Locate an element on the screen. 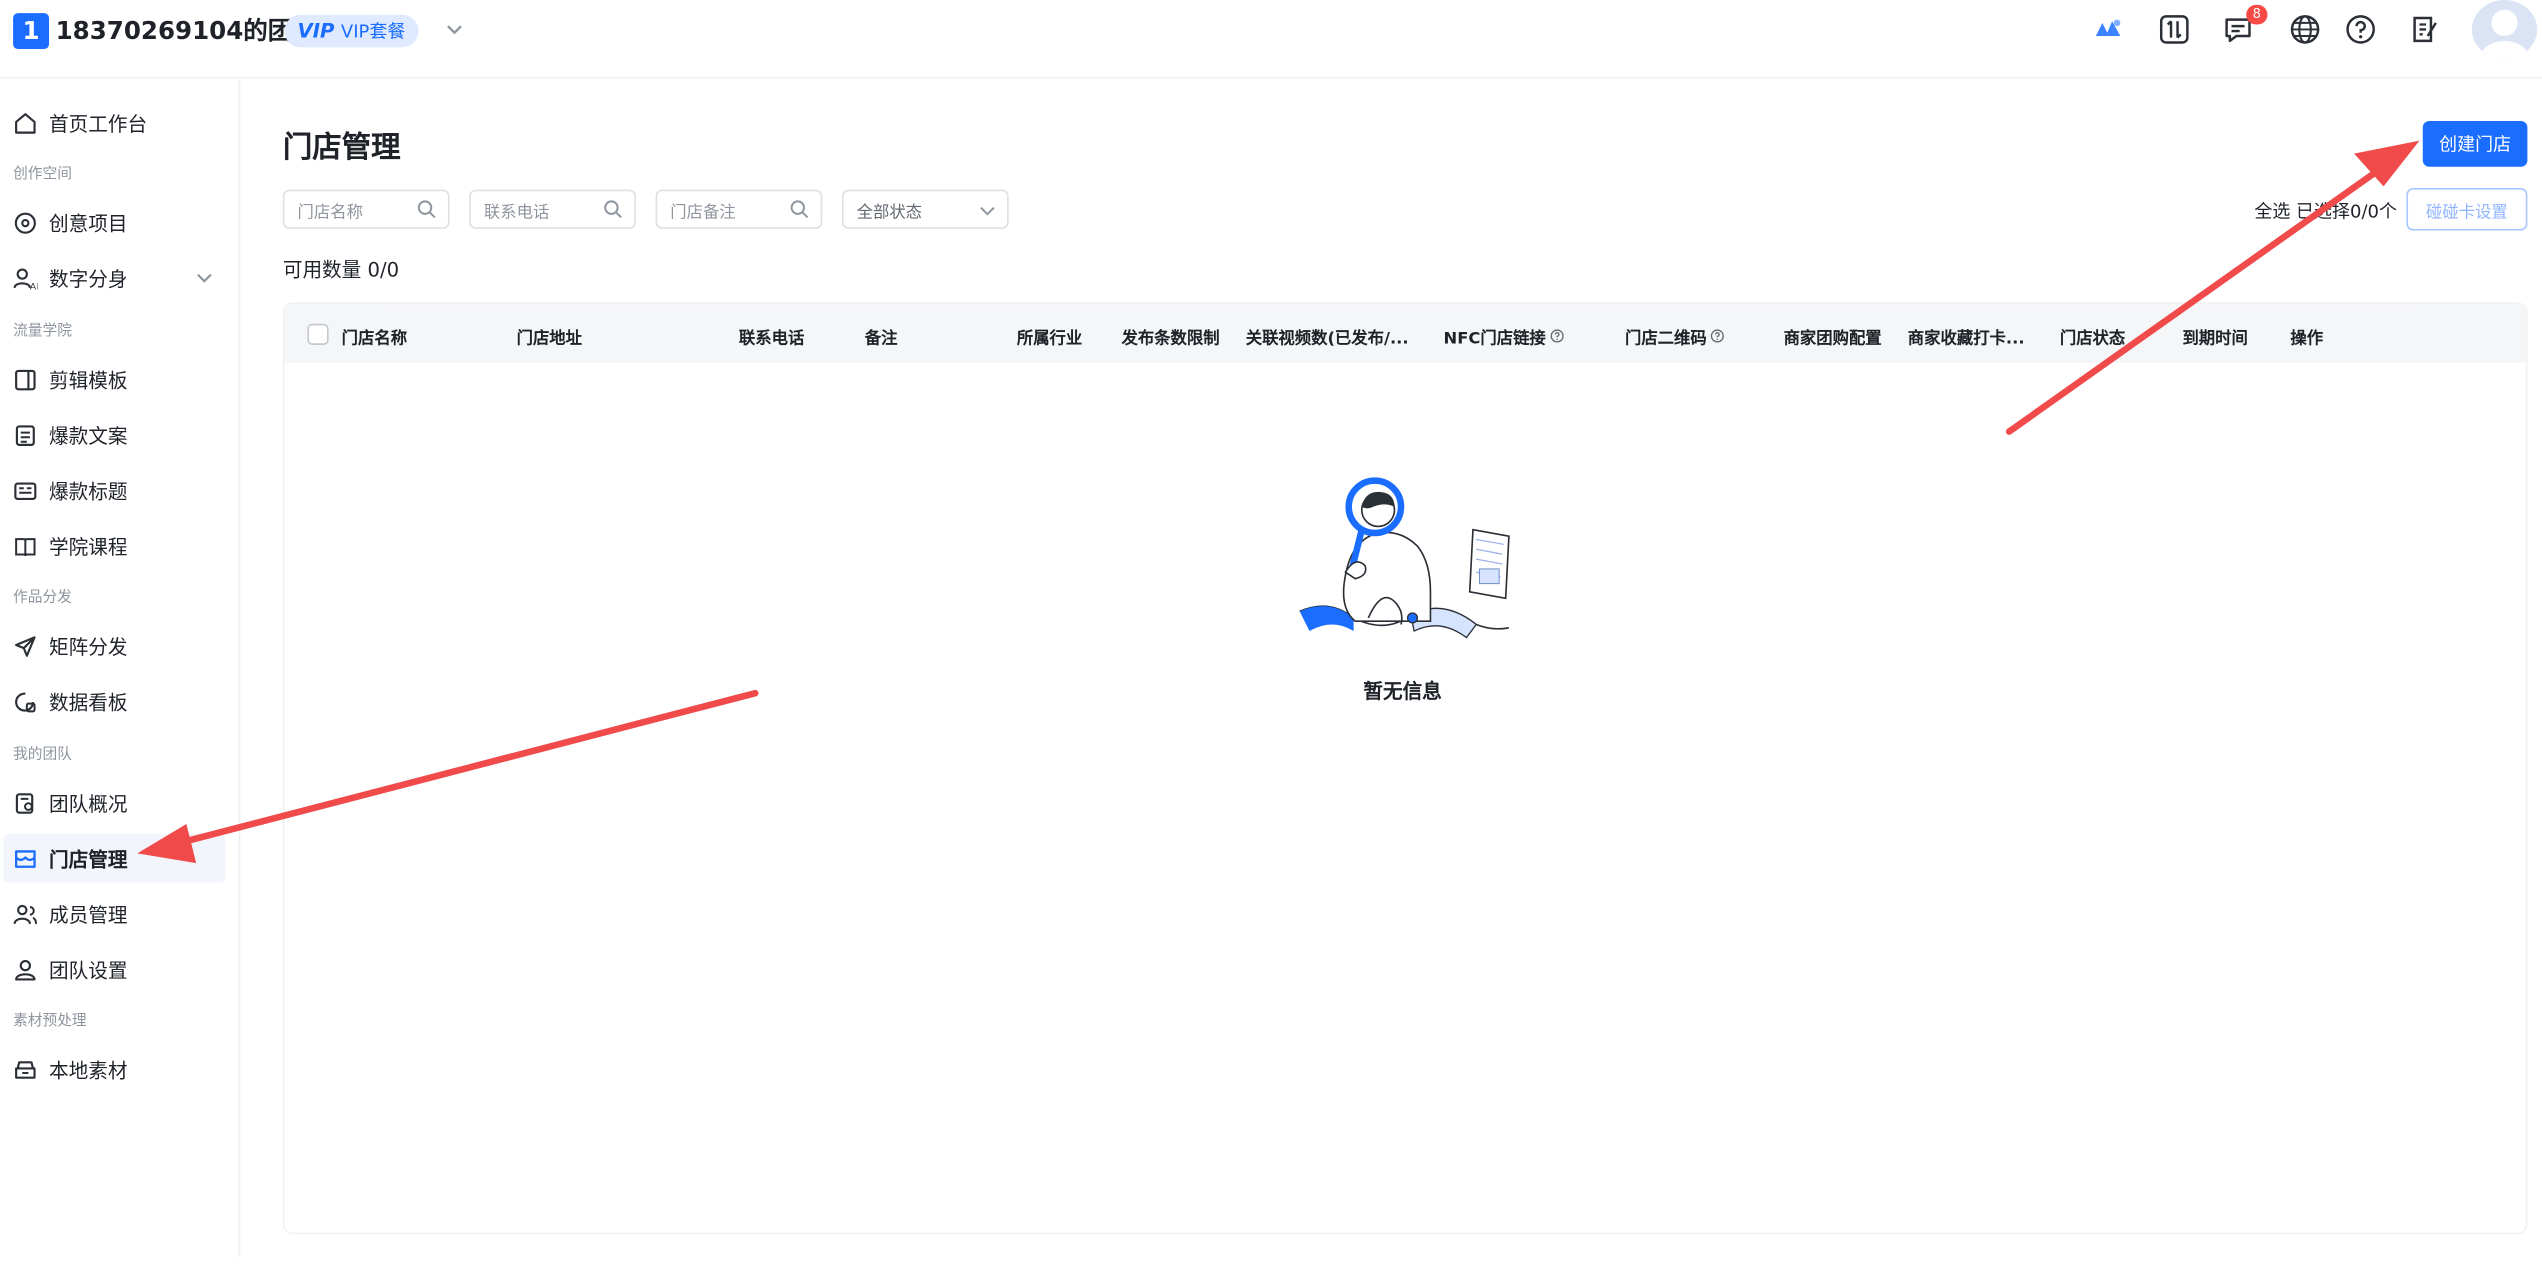 Image resolution: width=2542 pixels, height=1272 pixels. sidebar-item-courses: 学院课程 is located at coordinates (114, 546).